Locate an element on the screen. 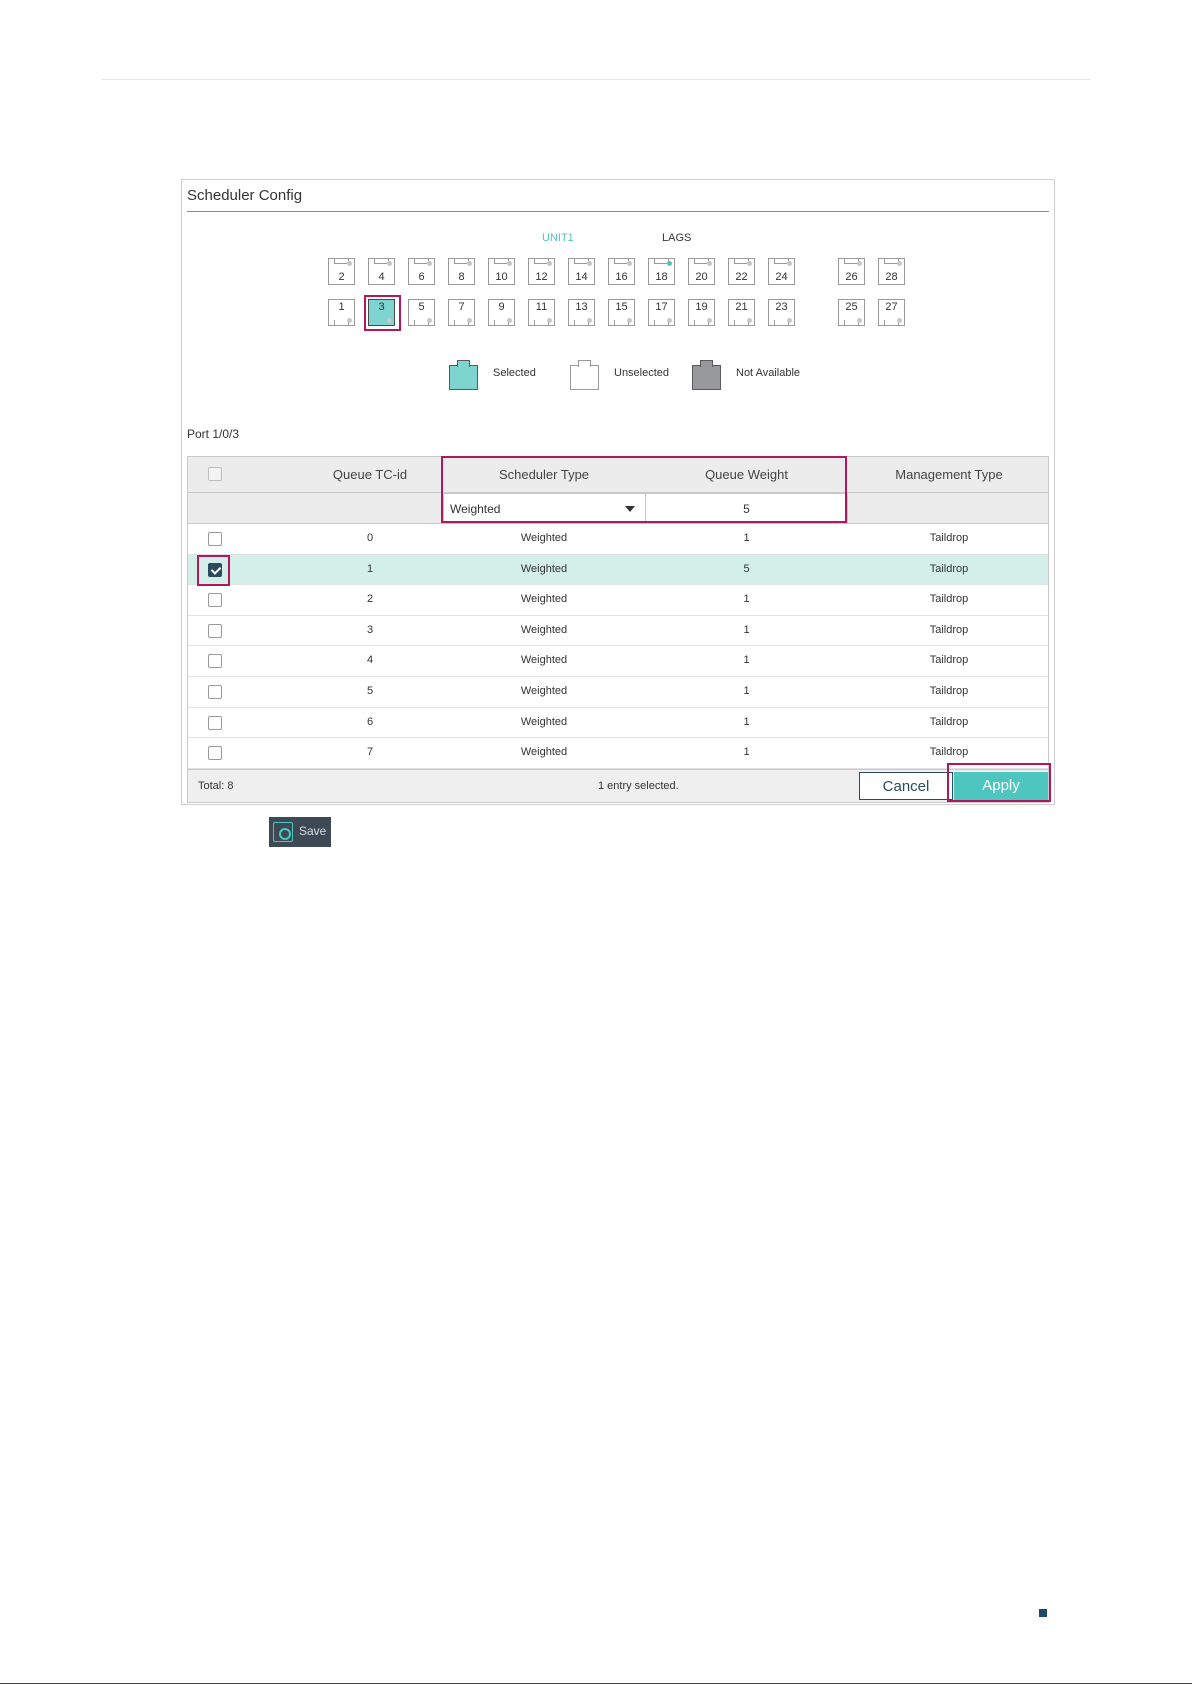  port-number: 10 is located at coordinates (501, 277).